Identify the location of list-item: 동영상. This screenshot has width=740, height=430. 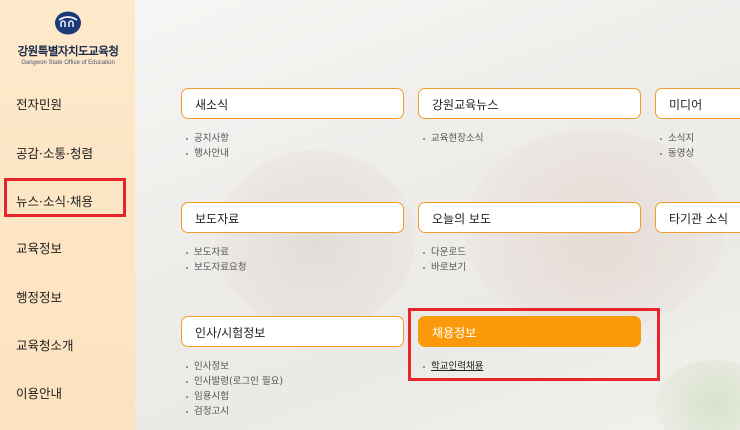
(700, 153).